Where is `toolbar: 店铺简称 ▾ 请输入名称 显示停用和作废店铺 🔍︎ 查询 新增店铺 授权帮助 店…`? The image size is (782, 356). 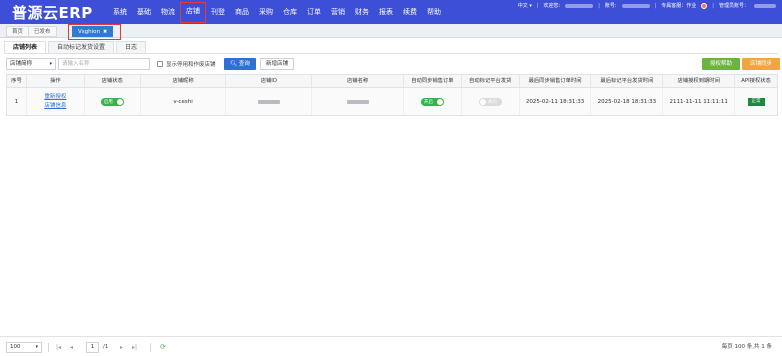
toolbar: 店铺简称 ▾ 请输入名称 显示停用和作废店铺 🔍︎ 查询 新增店铺 授权帮助 店… is located at coordinates (393, 64).